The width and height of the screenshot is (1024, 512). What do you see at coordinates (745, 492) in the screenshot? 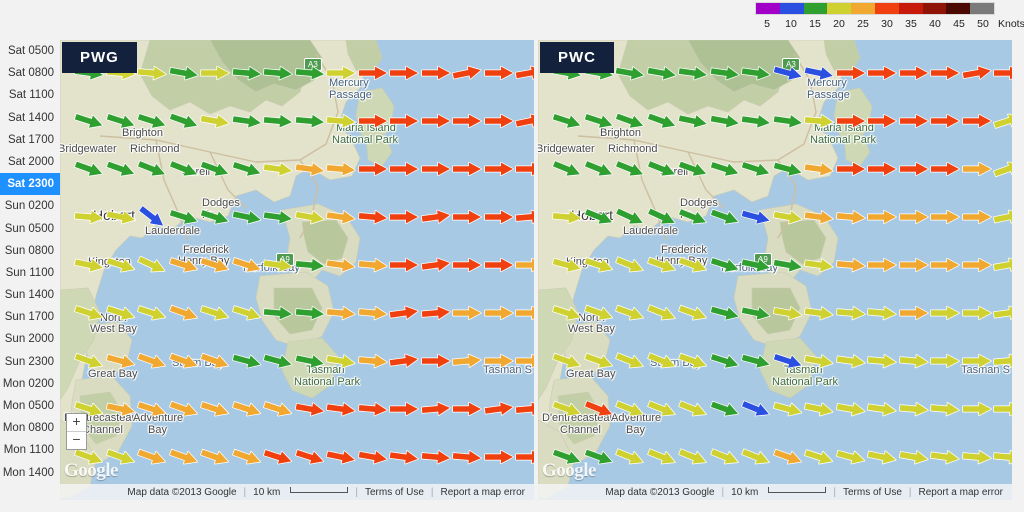
I see `map-scale-label-right: 10 km` at bounding box center [745, 492].